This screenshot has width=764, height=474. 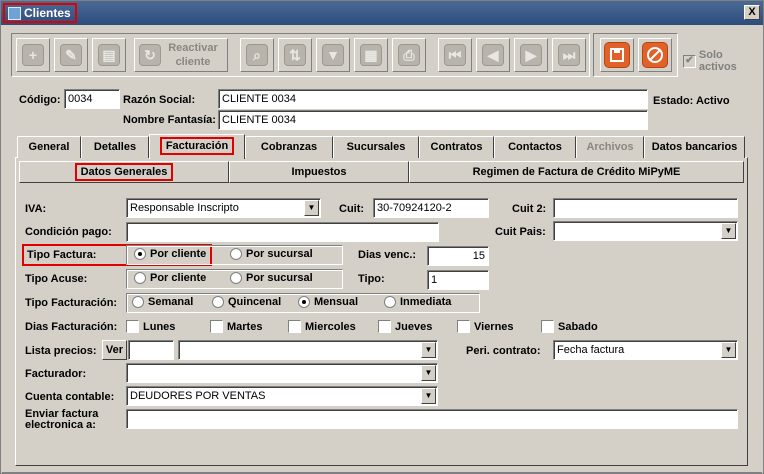 What do you see at coordinates (197, 146) in the screenshot?
I see `tab-facturacion: Facturación` at bounding box center [197, 146].